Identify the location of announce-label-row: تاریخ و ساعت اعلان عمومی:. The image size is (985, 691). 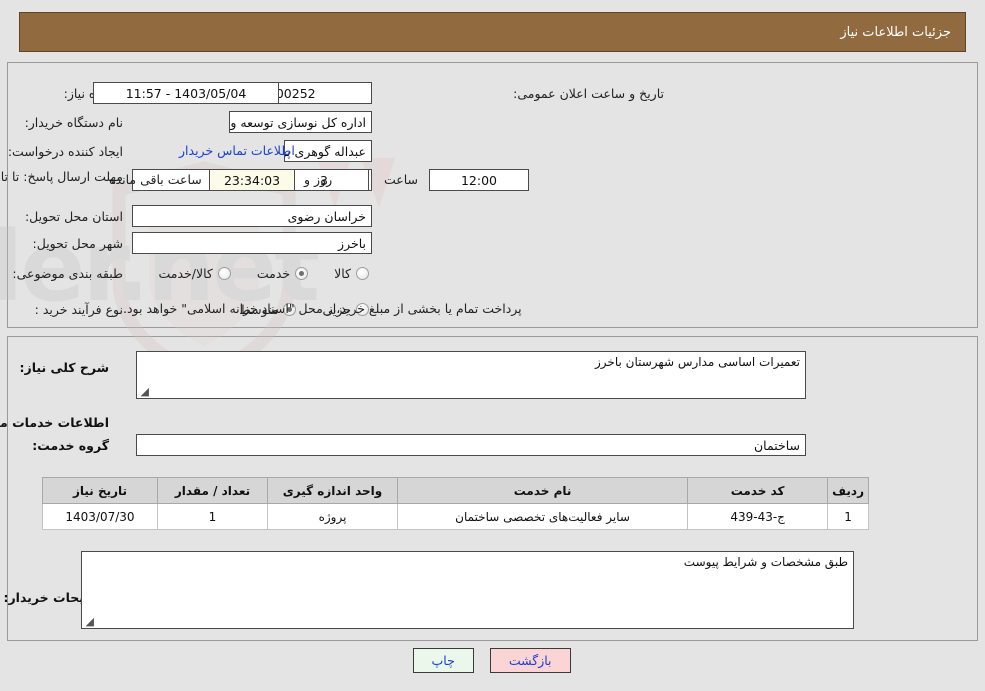
(589, 93).